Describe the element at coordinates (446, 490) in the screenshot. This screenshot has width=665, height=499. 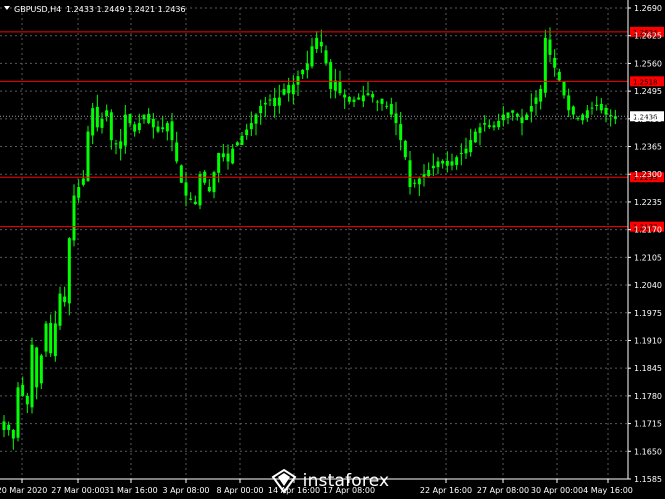
I see `time-tick-label: 22 Apr 16:00` at that location.